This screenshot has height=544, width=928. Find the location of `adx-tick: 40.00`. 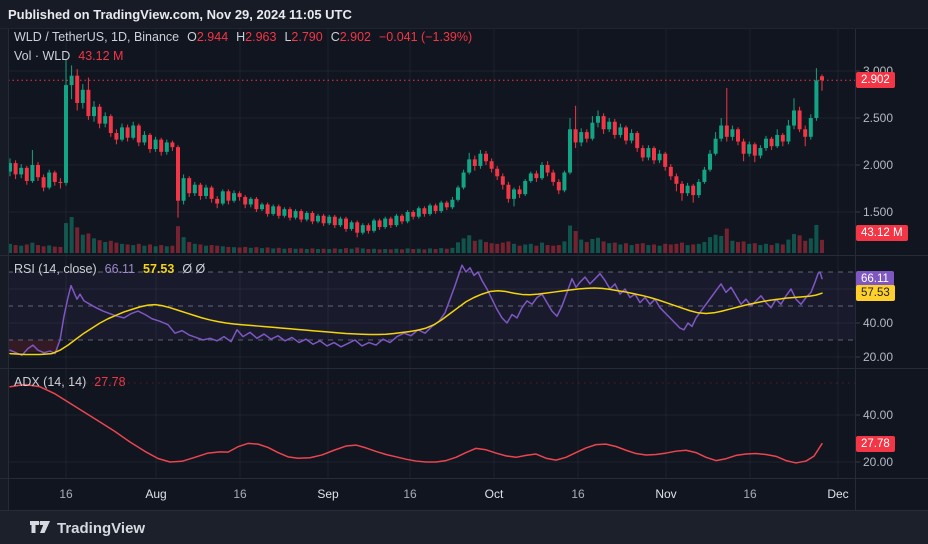

adx-tick: 40.00 is located at coordinates (878, 415).